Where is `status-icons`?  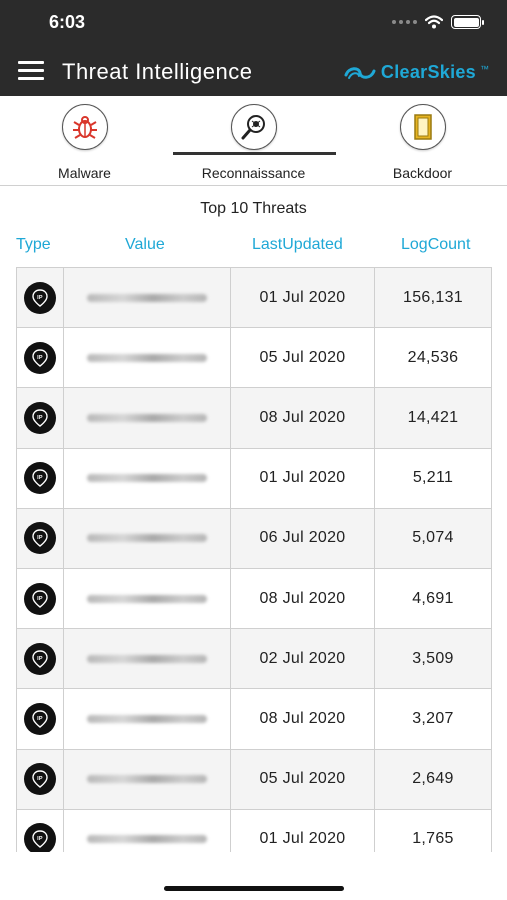 status-icons is located at coordinates (438, 22).